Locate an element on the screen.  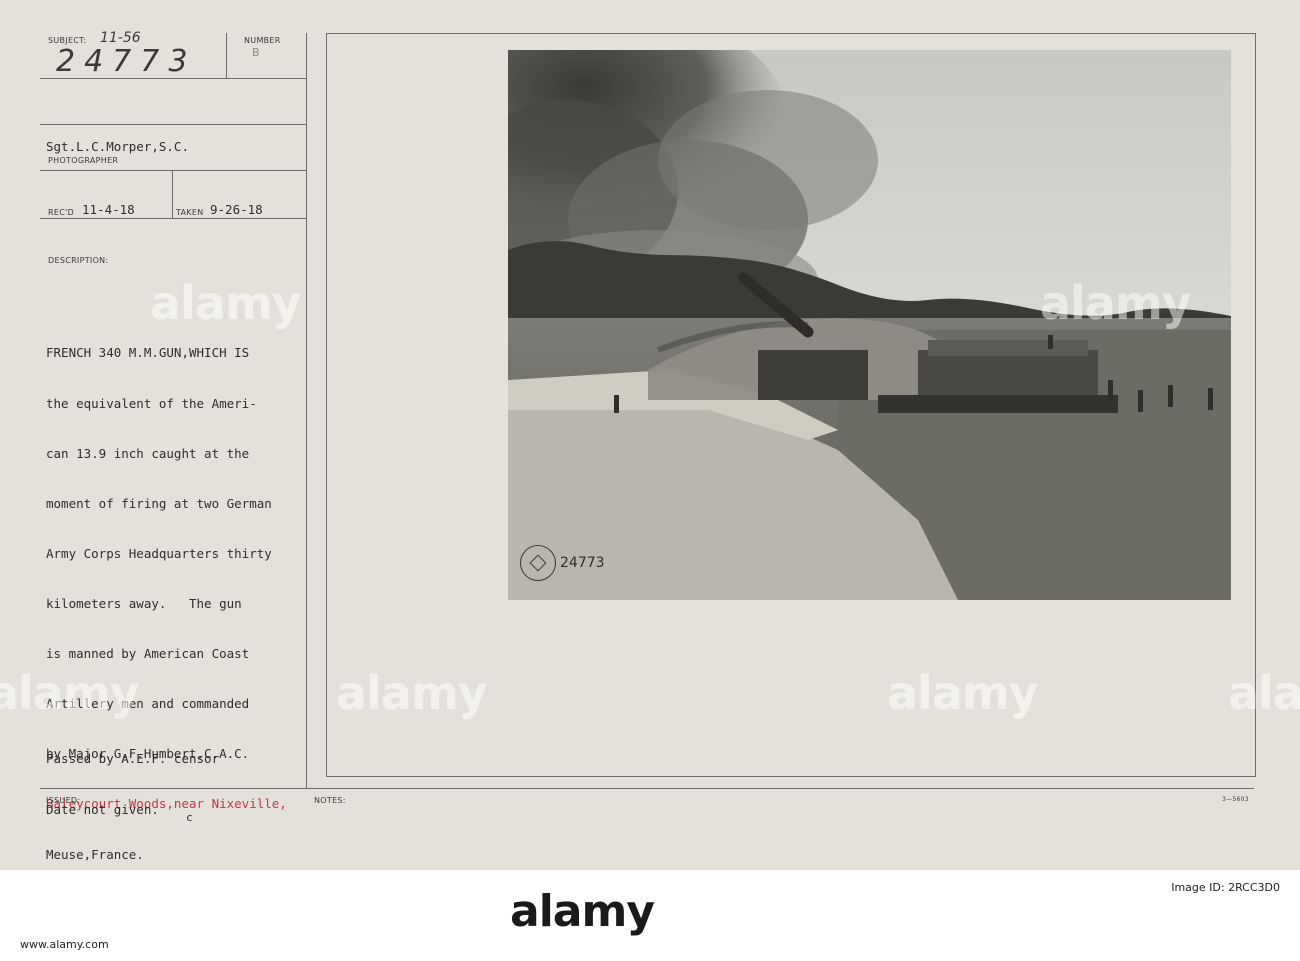
taken-value: 9-26-18 is located at coordinates (236, 209).